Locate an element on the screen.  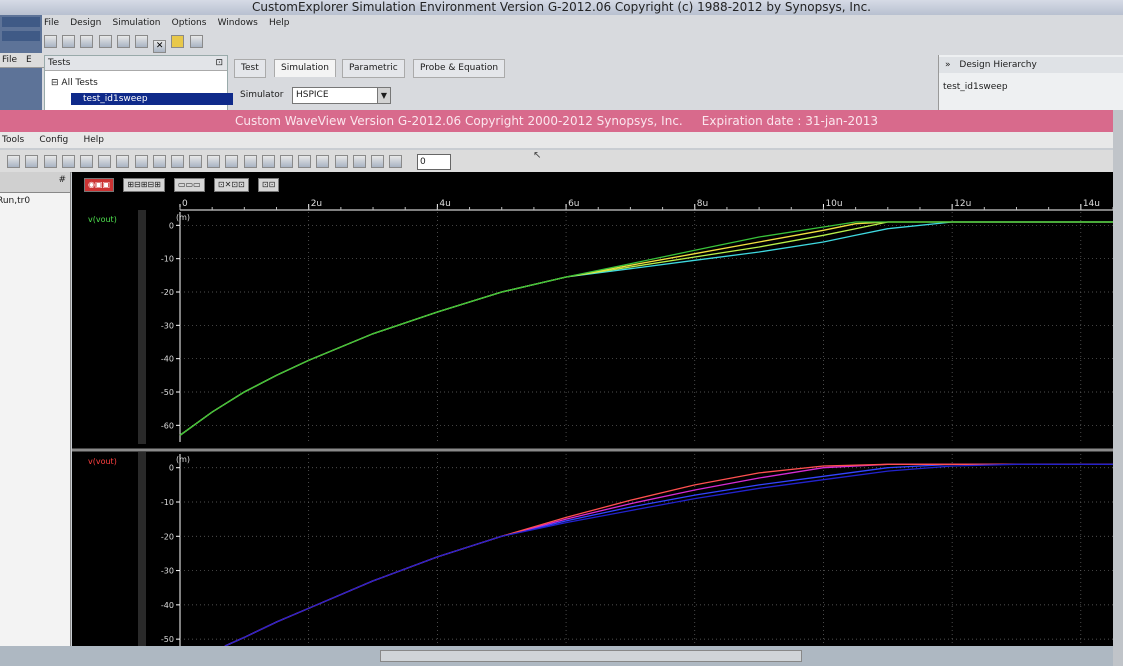
ce-toolbar: ✕ is located at coordinates (124, 43).